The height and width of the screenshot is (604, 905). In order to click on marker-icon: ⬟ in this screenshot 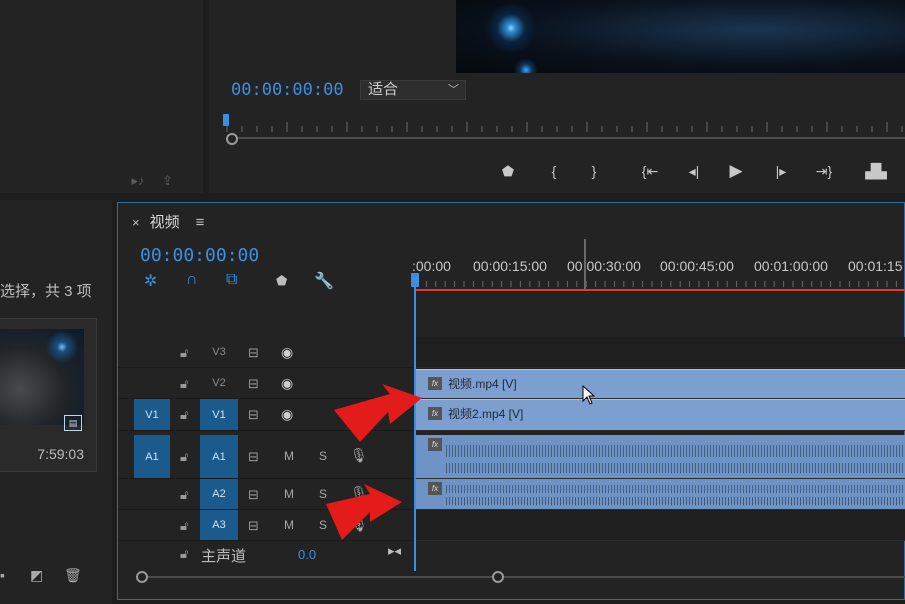, I will do `click(508, 171)`.